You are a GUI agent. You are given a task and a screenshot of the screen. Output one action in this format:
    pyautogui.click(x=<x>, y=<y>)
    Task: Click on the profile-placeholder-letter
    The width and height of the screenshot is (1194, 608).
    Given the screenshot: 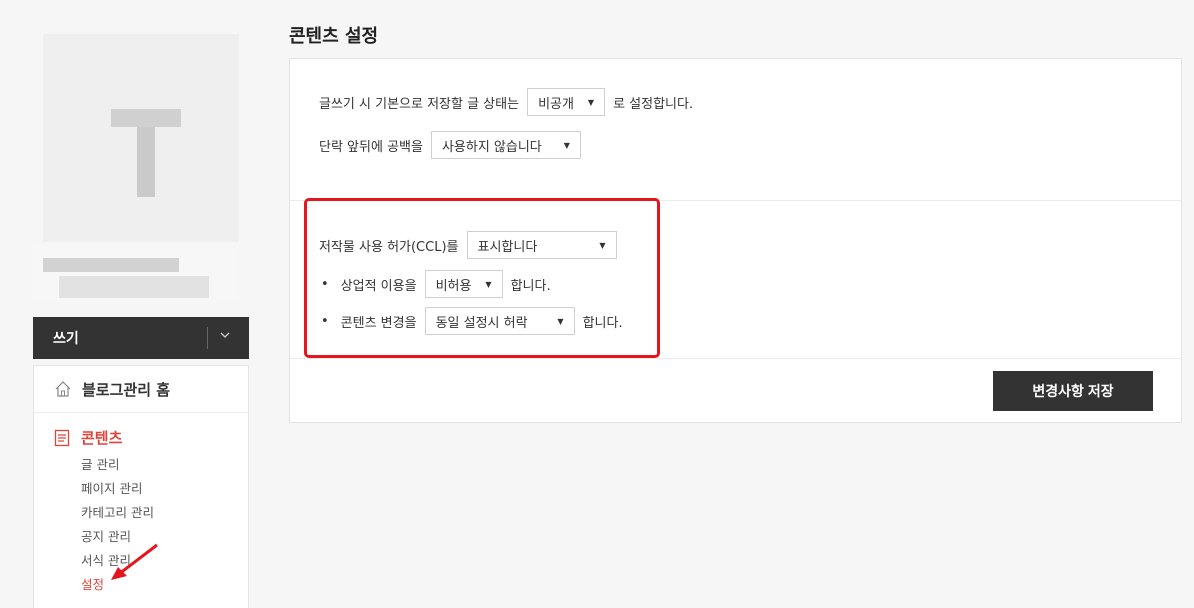 What is the action you would take?
    pyautogui.click(x=146, y=153)
    